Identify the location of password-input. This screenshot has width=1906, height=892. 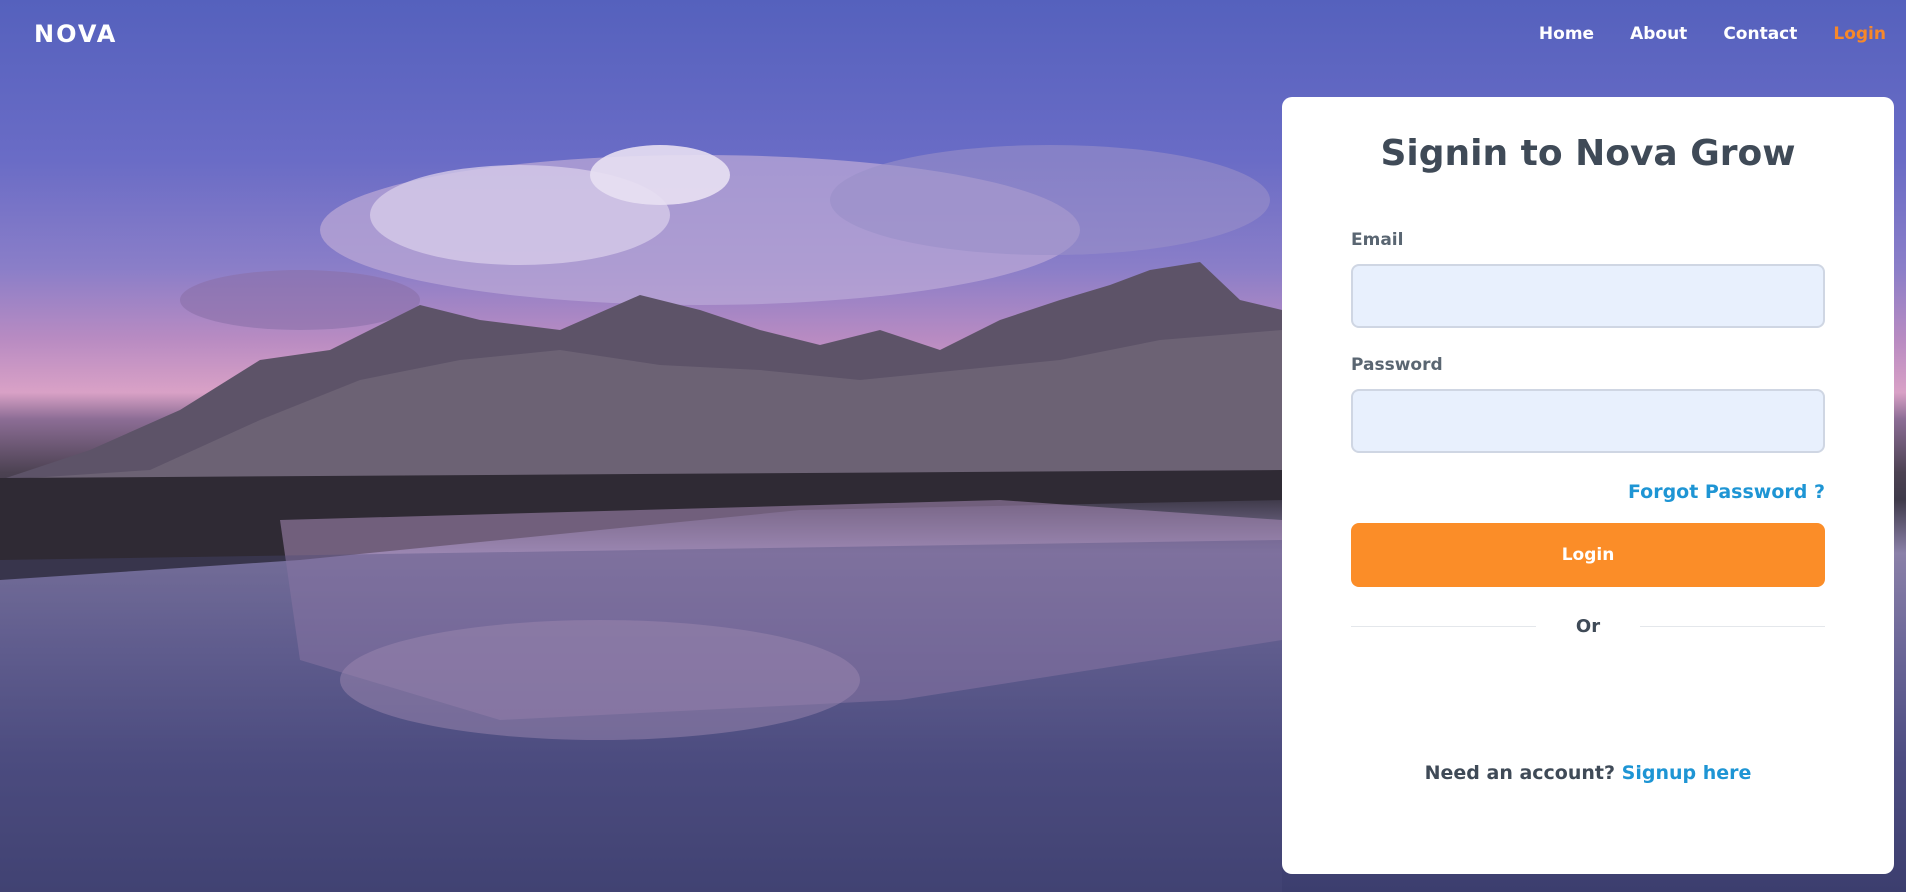
(1588, 420).